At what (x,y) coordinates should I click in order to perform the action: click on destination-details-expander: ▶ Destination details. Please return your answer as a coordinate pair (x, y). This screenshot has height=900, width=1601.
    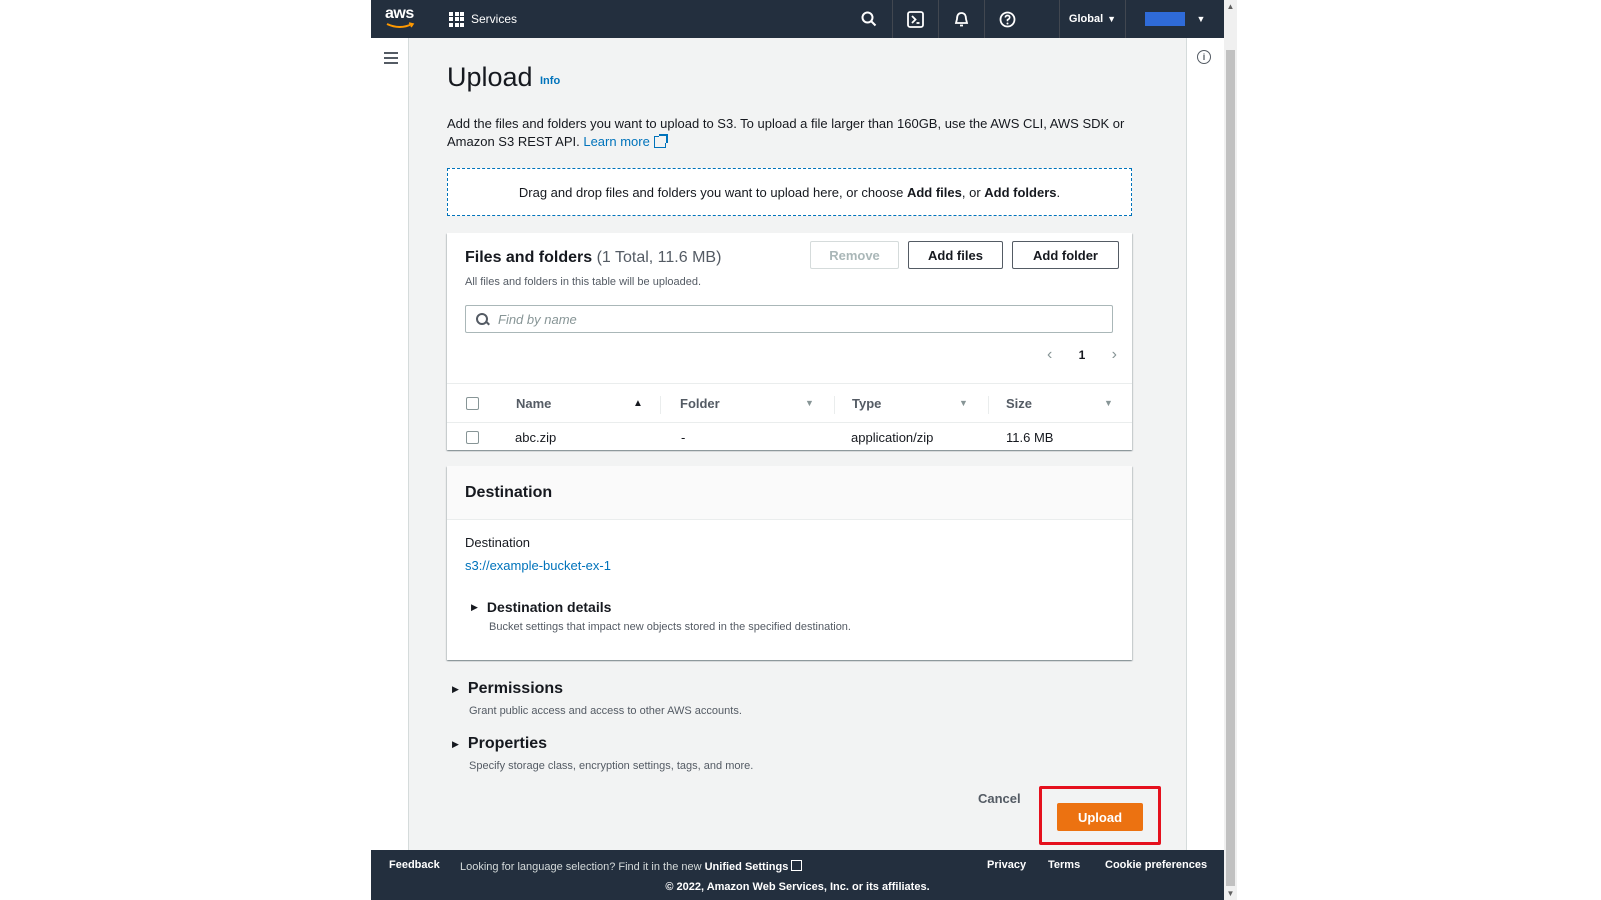
    Looking at the image, I should click on (541, 607).